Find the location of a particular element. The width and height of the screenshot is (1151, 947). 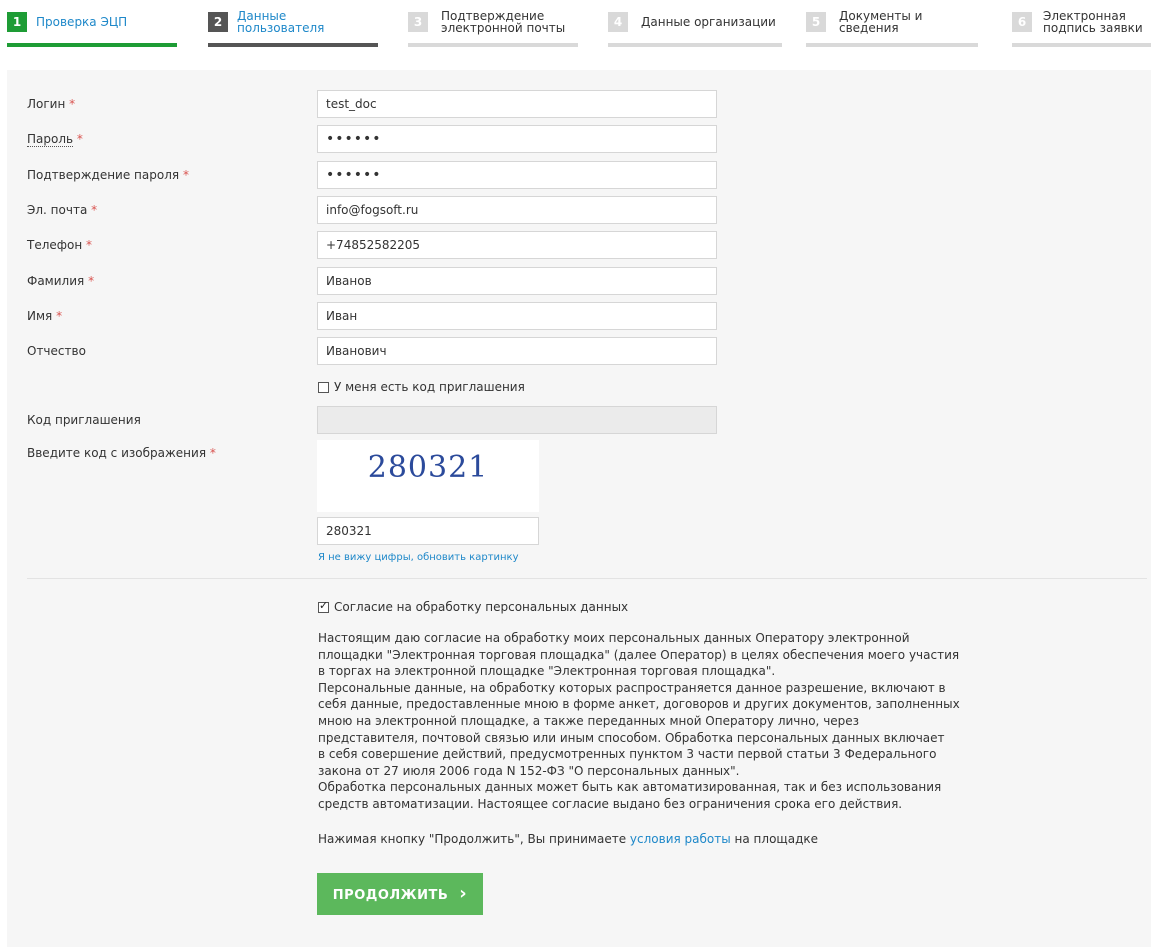

step-6: 6 Электронная подпись заявки is located at coordinates (1081, 30).